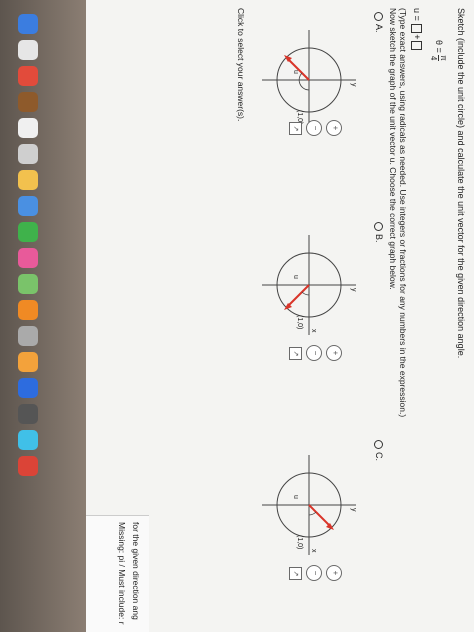 This screenshot has height=632, width=474. Describe the element at coordinates (28, 154) in the screenshot. I see `contacts-icon` at that location.